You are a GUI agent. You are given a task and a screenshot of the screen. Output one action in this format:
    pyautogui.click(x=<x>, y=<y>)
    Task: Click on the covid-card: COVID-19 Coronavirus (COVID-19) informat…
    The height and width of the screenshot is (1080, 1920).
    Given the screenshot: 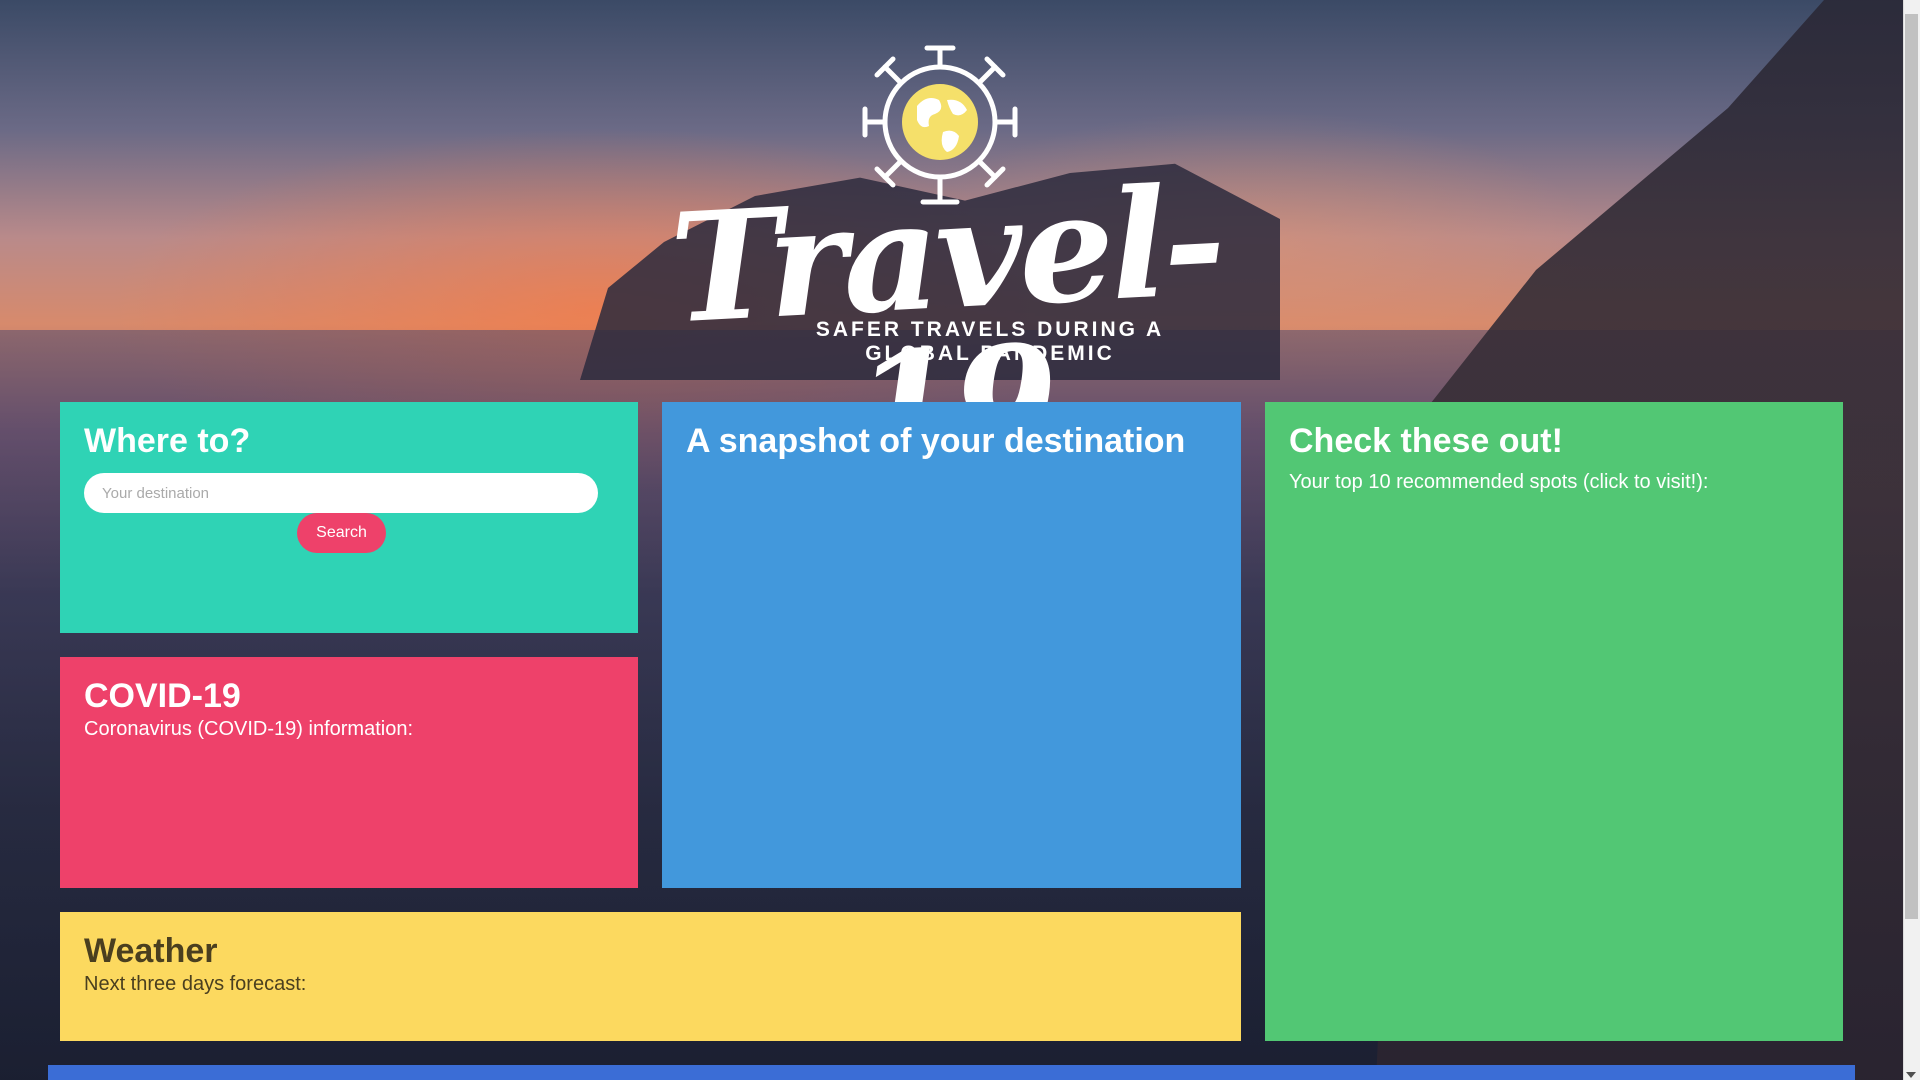 What is the action you would take?
    pyautogui.click(x=349, y=772)
    